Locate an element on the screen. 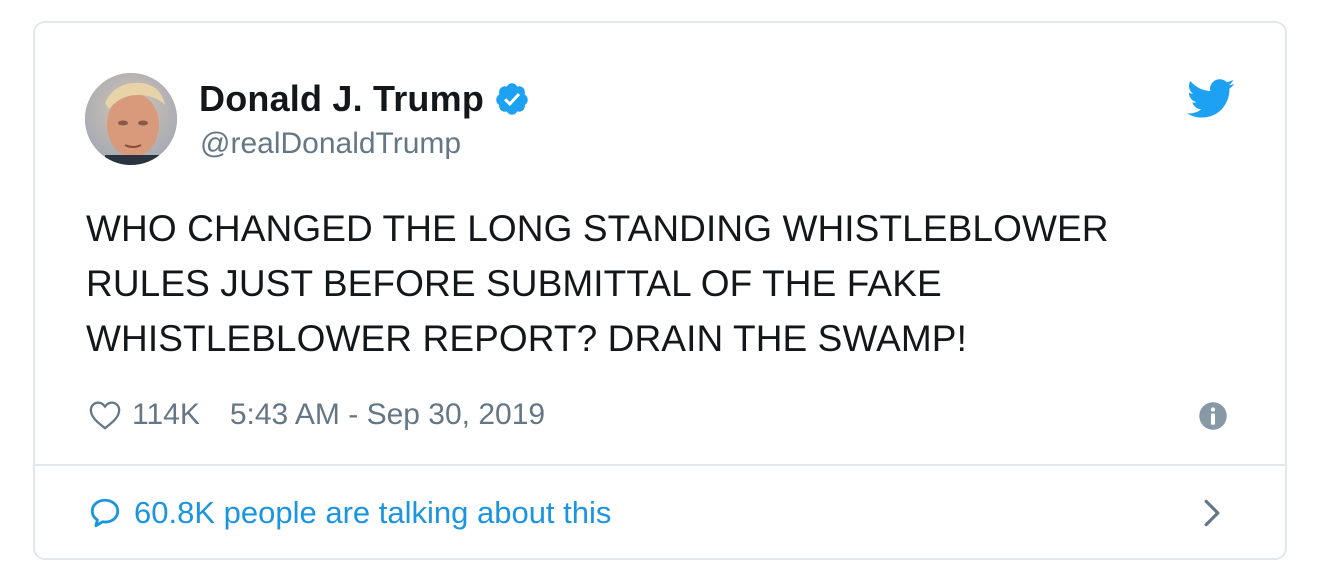  author-handle: @realDonaldTrump is located at coordinates (330, 144).